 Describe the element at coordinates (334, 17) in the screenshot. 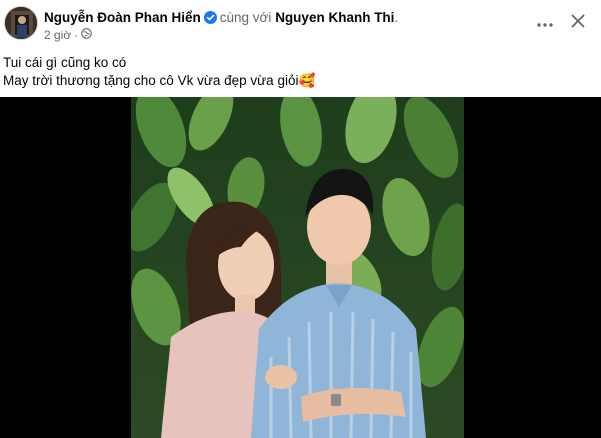

I see `tagged-name: Nguyen Khanh Thi` at that location.